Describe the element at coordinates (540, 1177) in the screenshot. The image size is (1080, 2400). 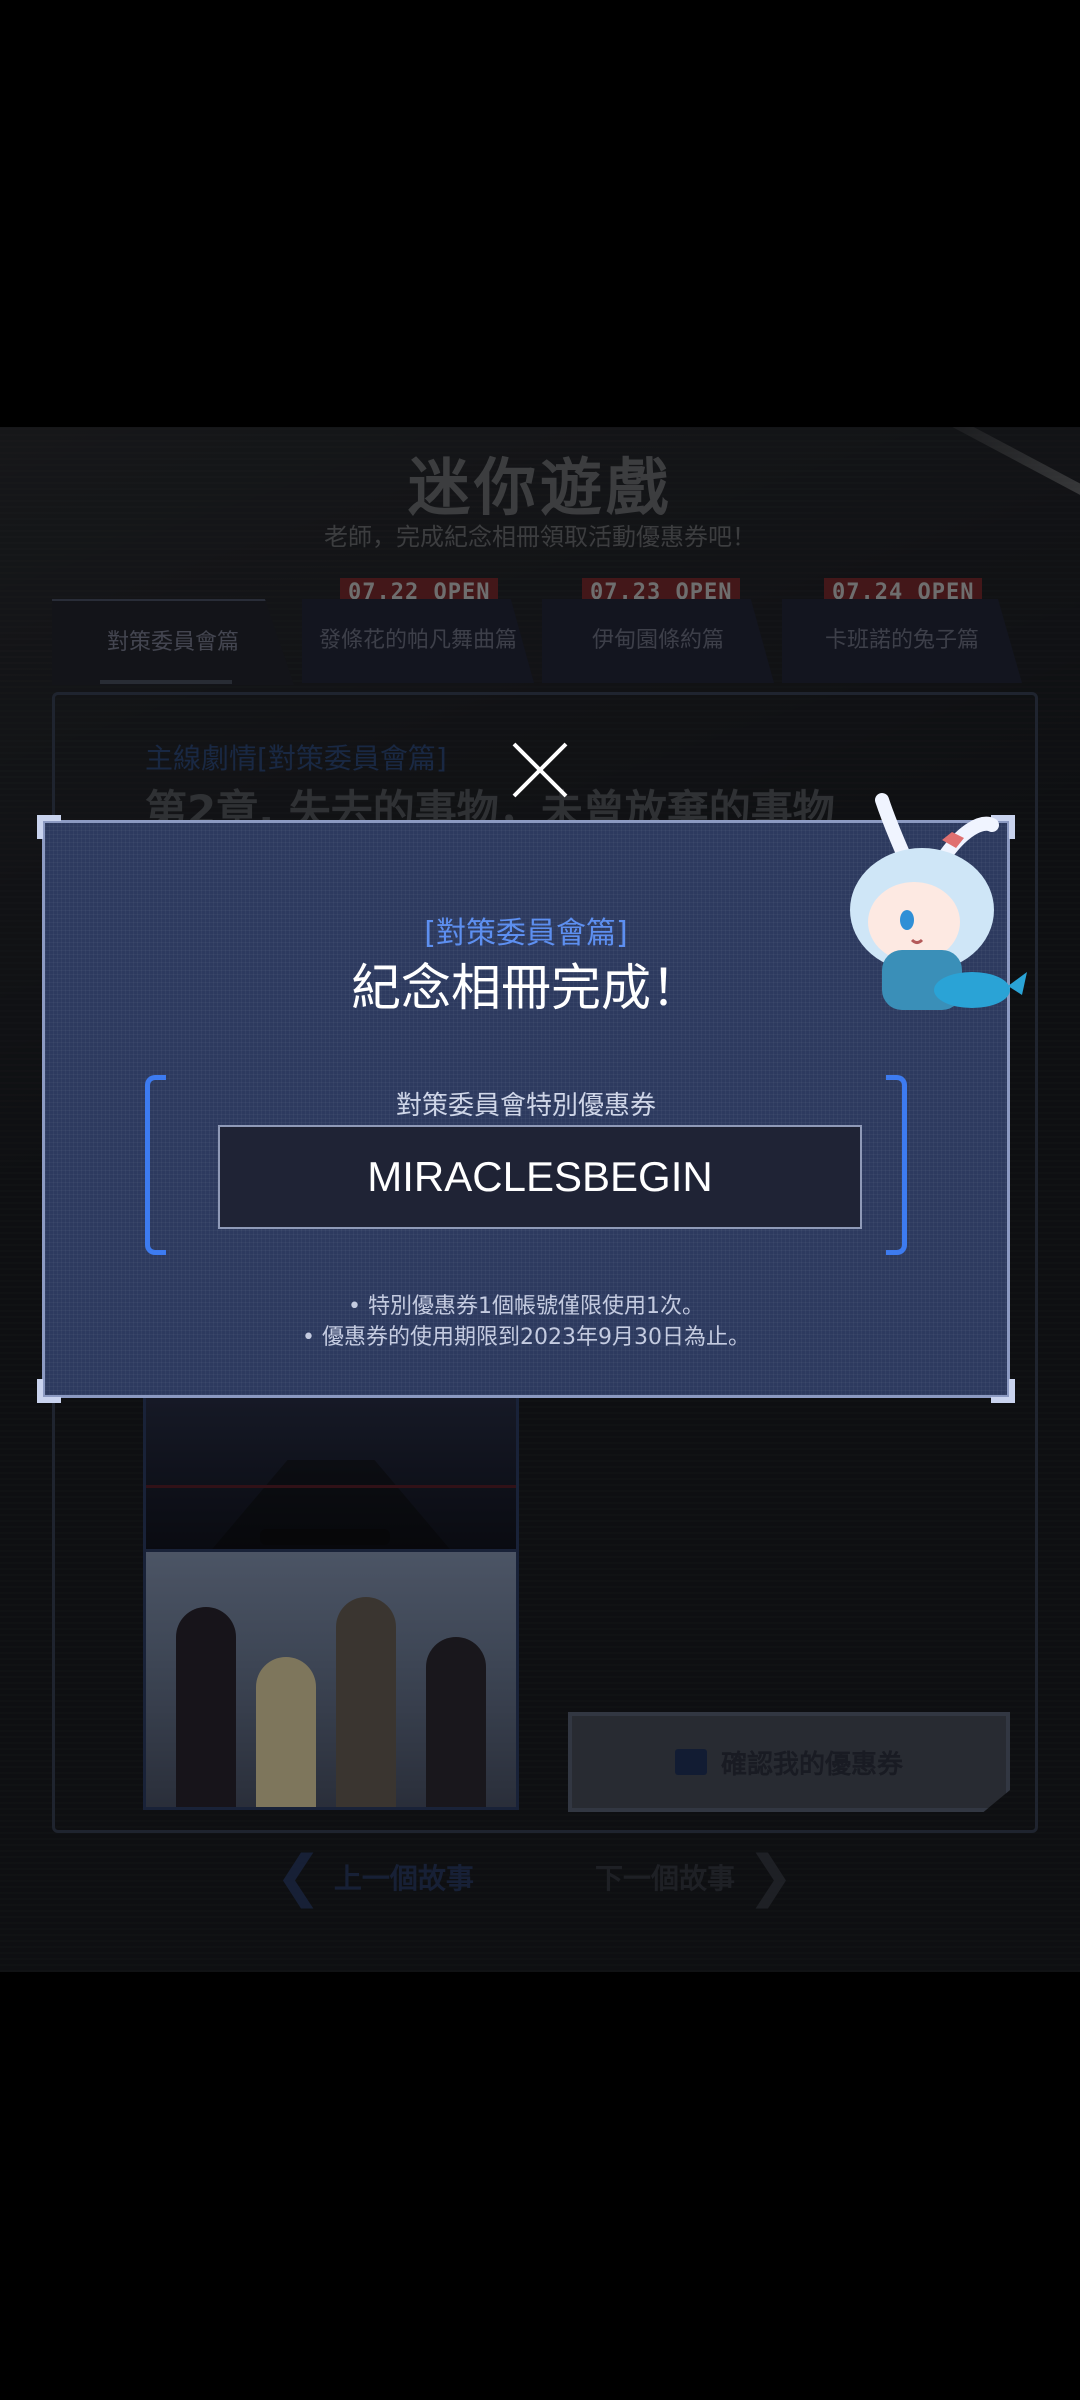
I see `coupon-code: MIRACLESBEGIN` at that location.